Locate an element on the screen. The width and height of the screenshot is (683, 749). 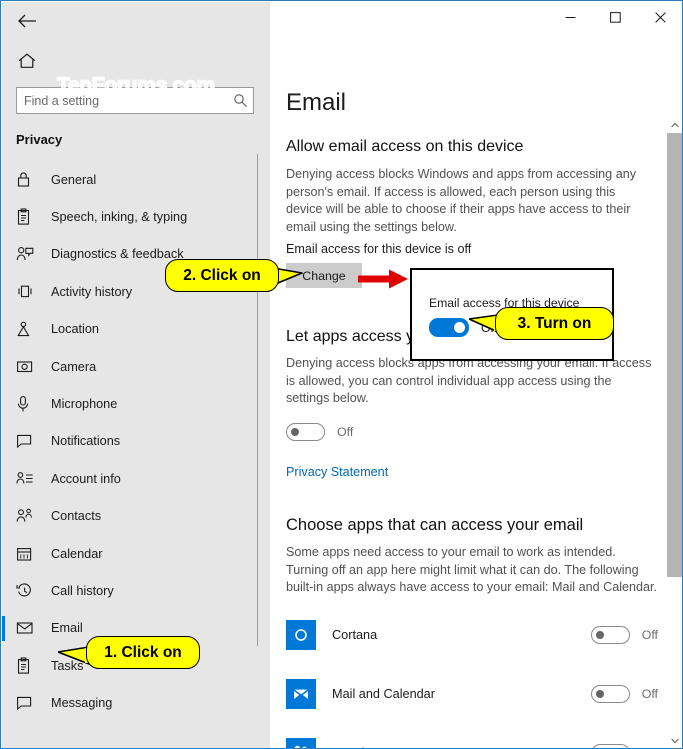
maximize-icon is located at coordinates (615, 17).